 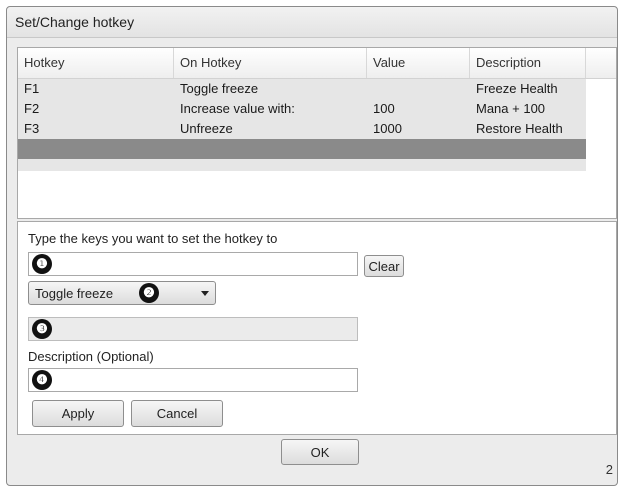 What do you see at coordinates (418, 63) in the screenshot?
I see `column-header-value: Value` at bounding box center [418, 63].